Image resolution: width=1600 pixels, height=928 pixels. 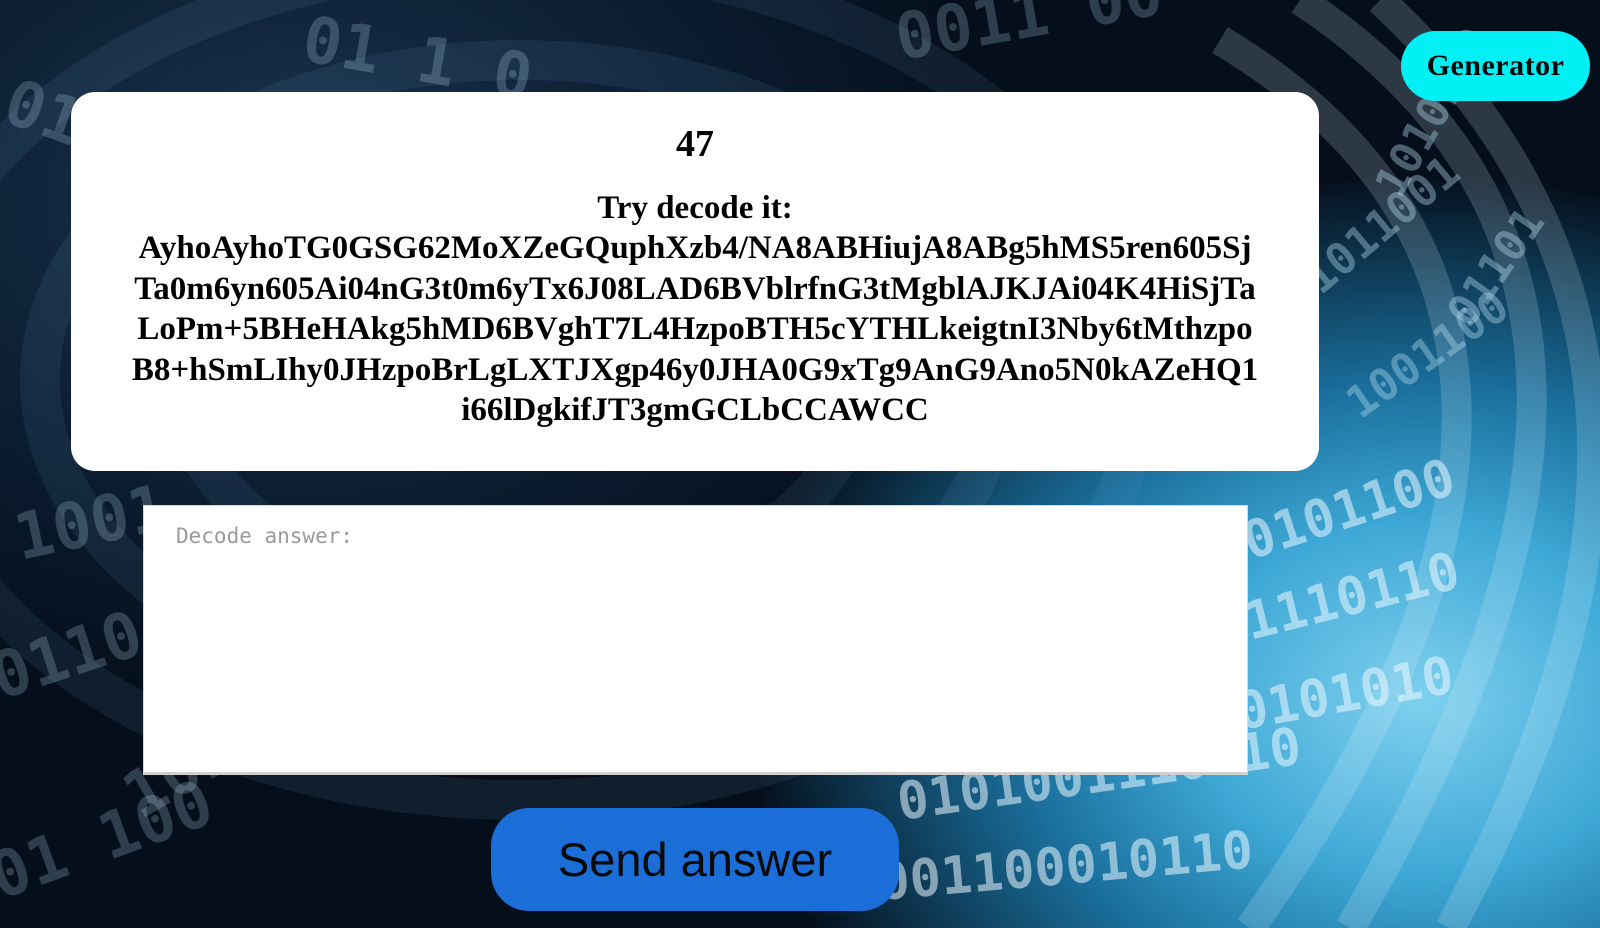 What do you see at coordinates (695, 144) in the screenshot?
I see `level-number: 47` at bounding box center [695, 144].